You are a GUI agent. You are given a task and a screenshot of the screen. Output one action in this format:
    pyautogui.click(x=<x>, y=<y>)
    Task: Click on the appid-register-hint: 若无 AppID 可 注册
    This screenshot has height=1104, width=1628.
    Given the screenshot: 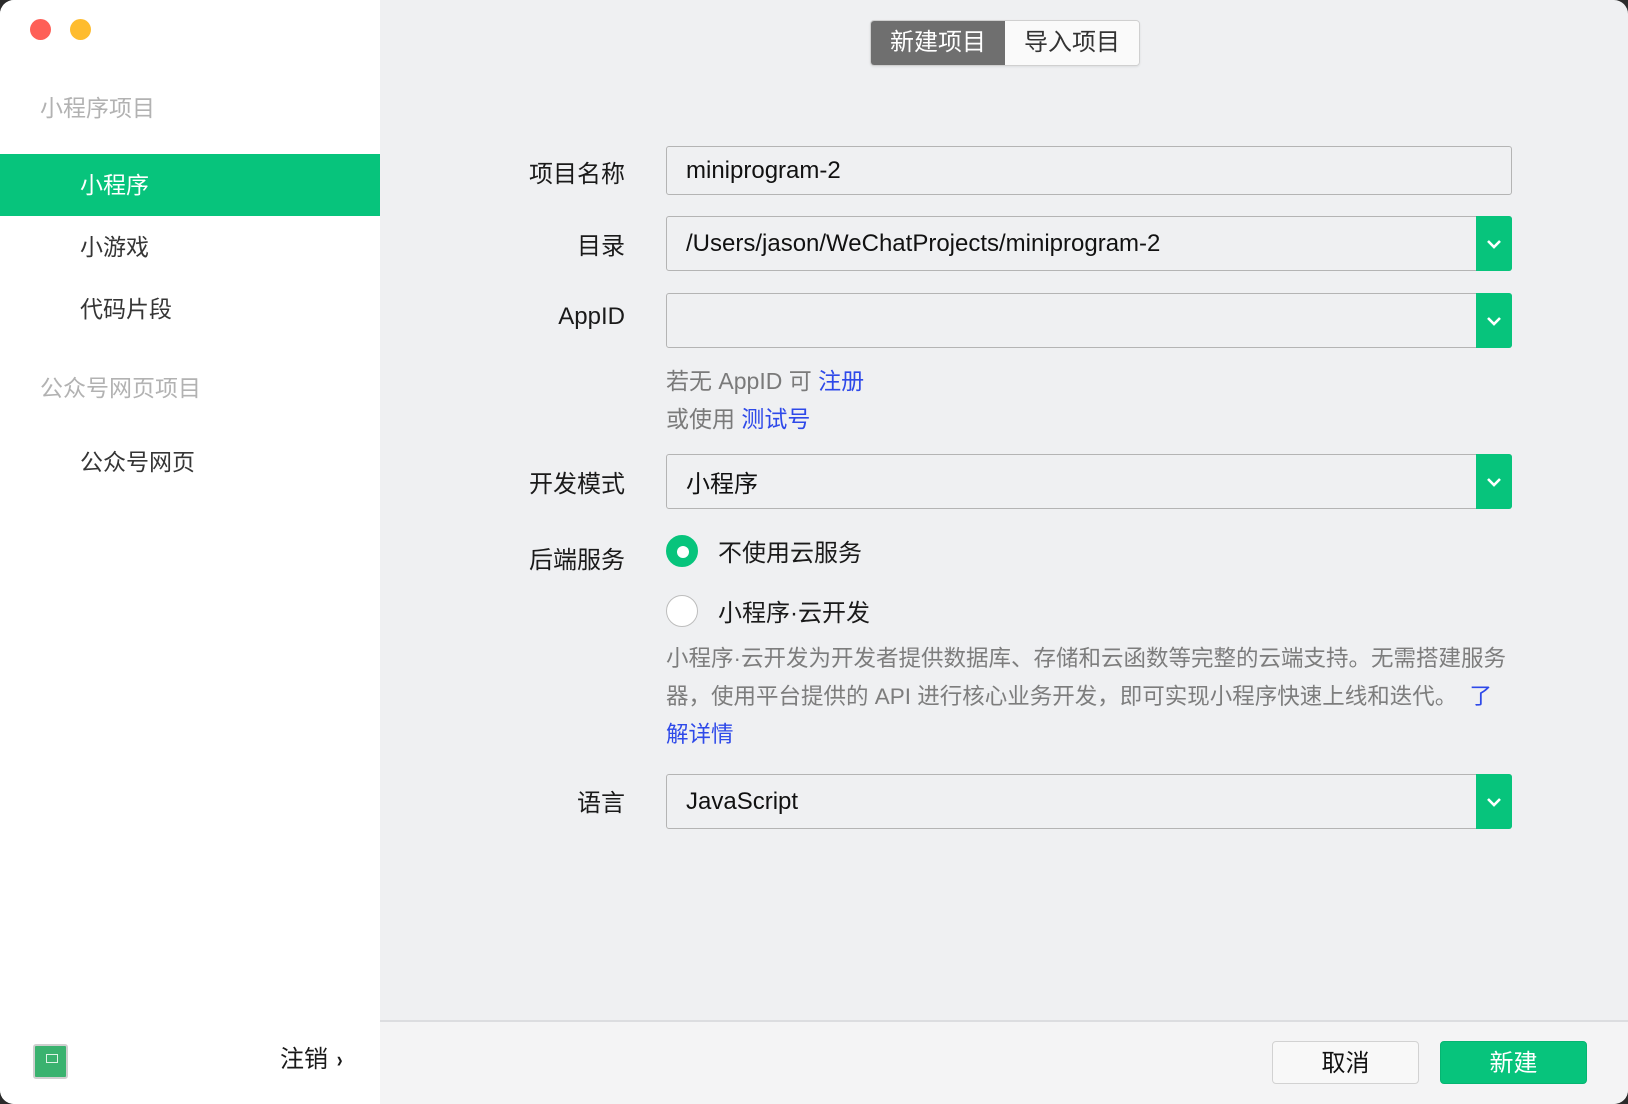 What is the action you would take?
    pyautogui.click(x=765, y=379)
    